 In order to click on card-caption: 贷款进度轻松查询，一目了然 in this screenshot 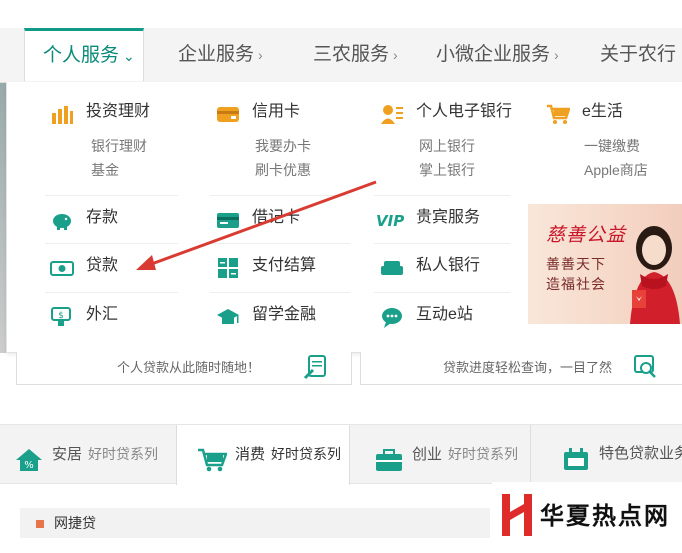, I will do `click(528, 367)`.